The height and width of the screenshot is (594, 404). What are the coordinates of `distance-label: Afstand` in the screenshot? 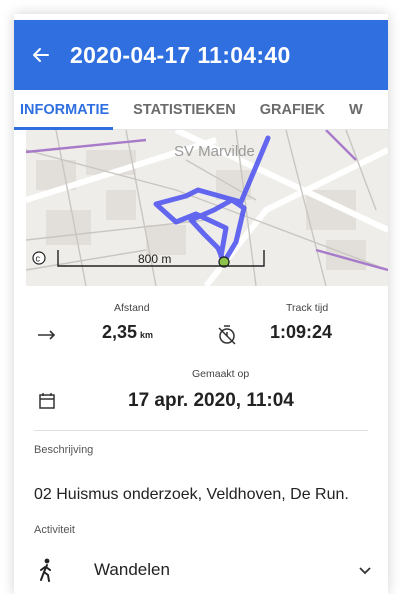 It's located at (132, 308).